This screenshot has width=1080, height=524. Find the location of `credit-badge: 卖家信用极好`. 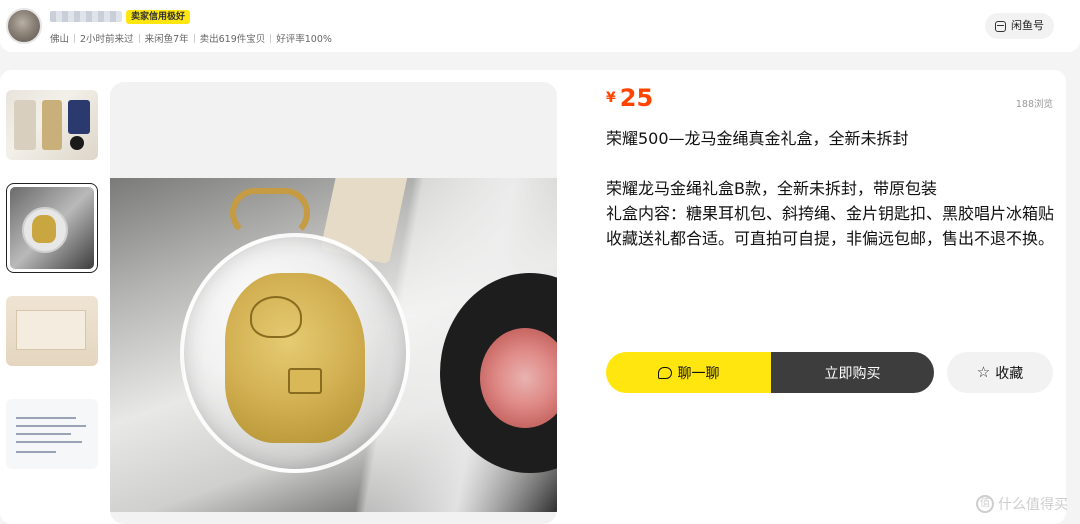

credit-badge: 卖家信用极好 is located at coordinates (158, 17).